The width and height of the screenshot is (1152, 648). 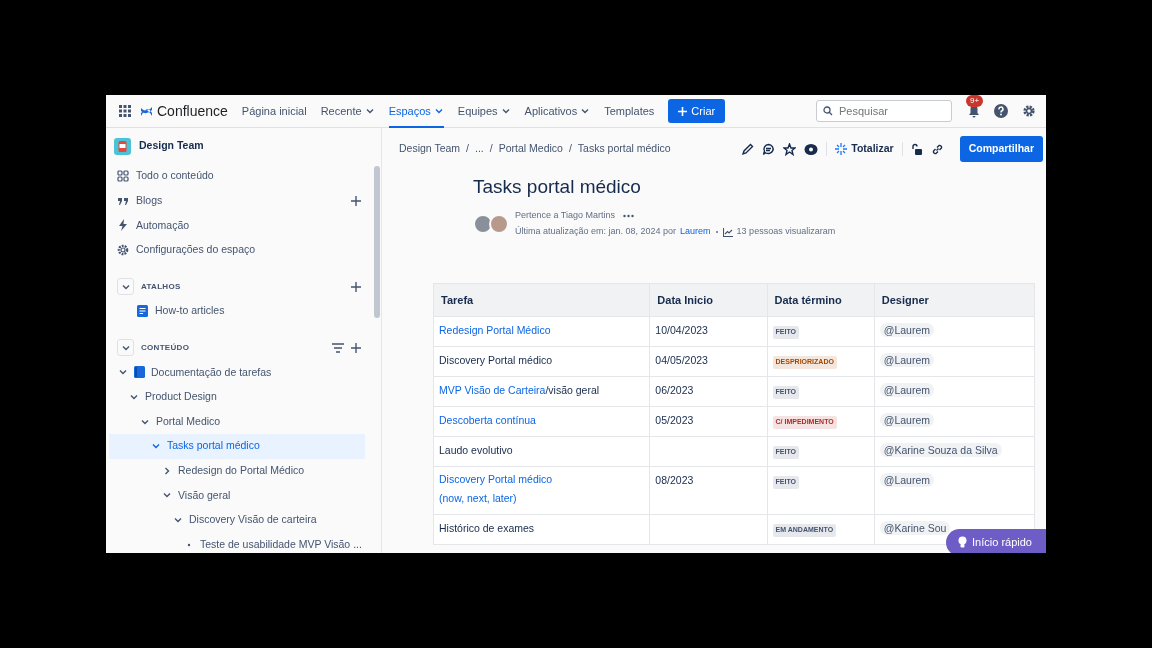 What do you see at coordinates (237, 372) in the screenshot?
I see `tree-item: Documentação de tarefas` at bounding box center [237, 372].